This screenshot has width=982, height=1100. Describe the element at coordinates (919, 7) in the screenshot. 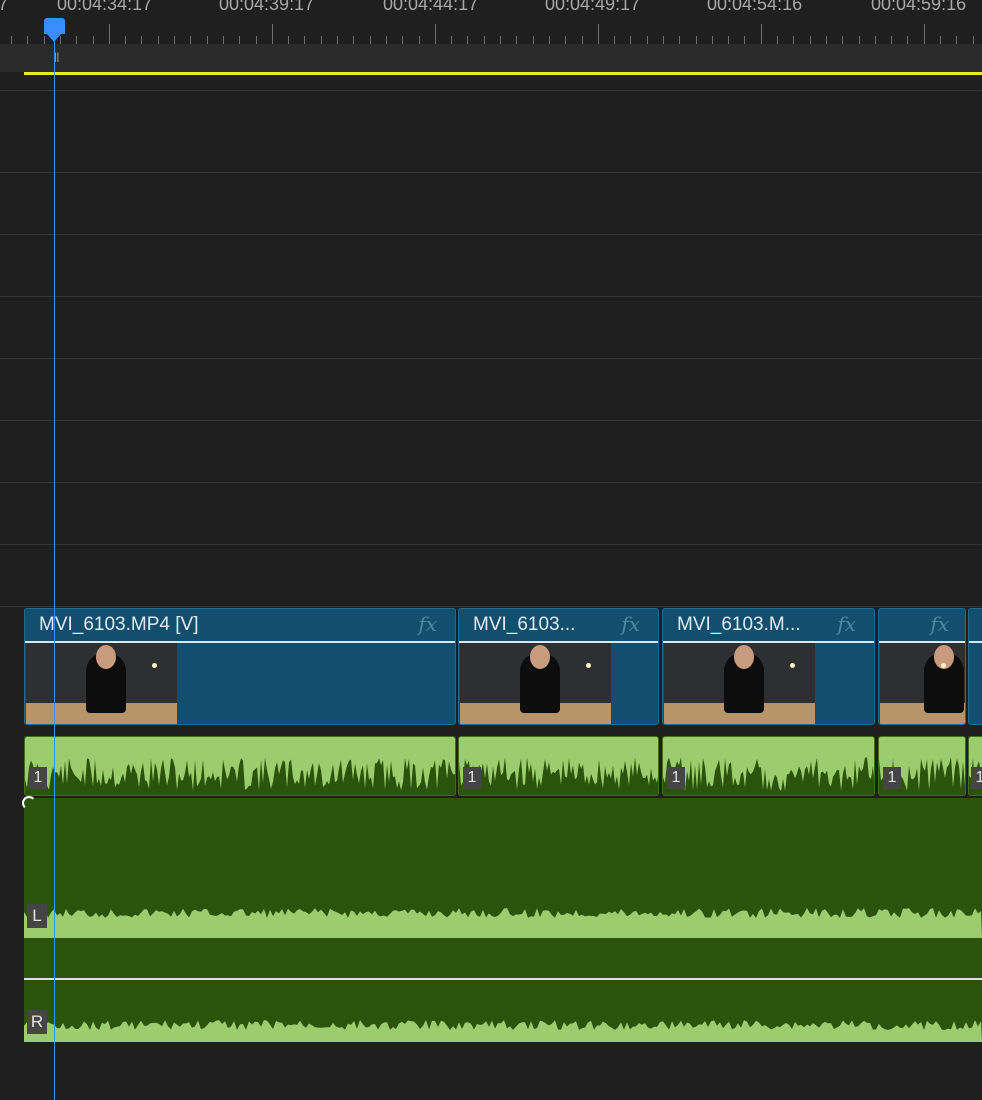

I see `timecode-label: 00:04:59:16` at that location.